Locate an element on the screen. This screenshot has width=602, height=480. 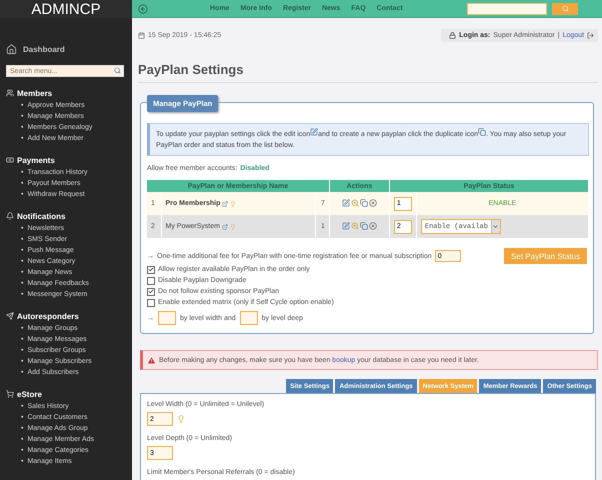
calendar-icon is located at coordinates (141, 35).